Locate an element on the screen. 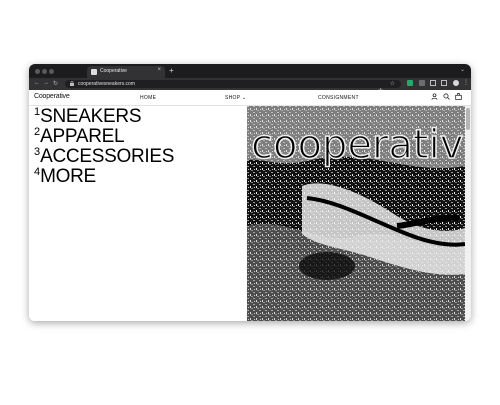 The width and height of the screenshot is (500, 405). extension-icon is located at coordinates (410, 83).